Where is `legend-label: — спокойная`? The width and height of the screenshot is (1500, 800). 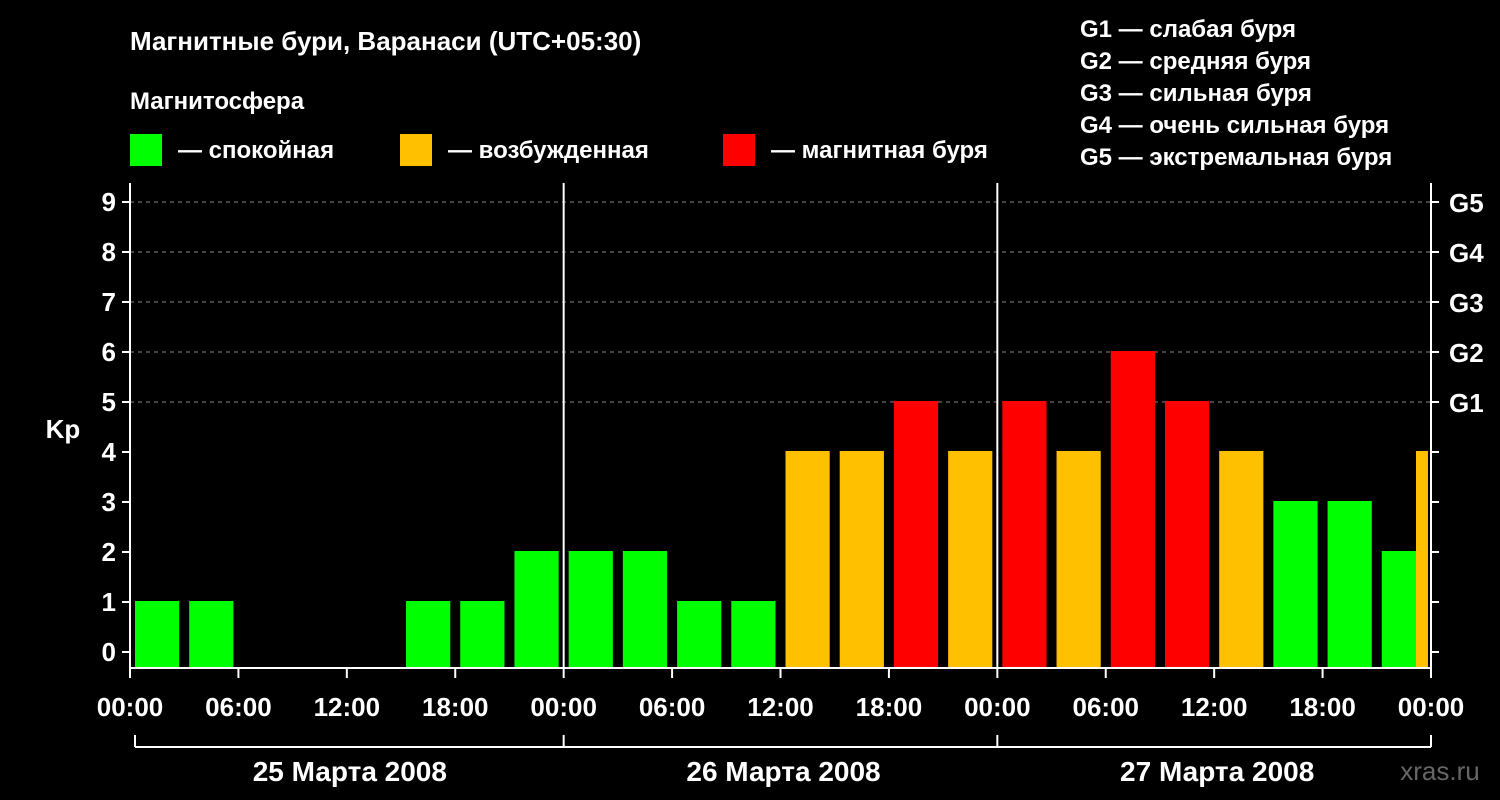 legend-label: — спокойная is located at coordinates (256, 150).